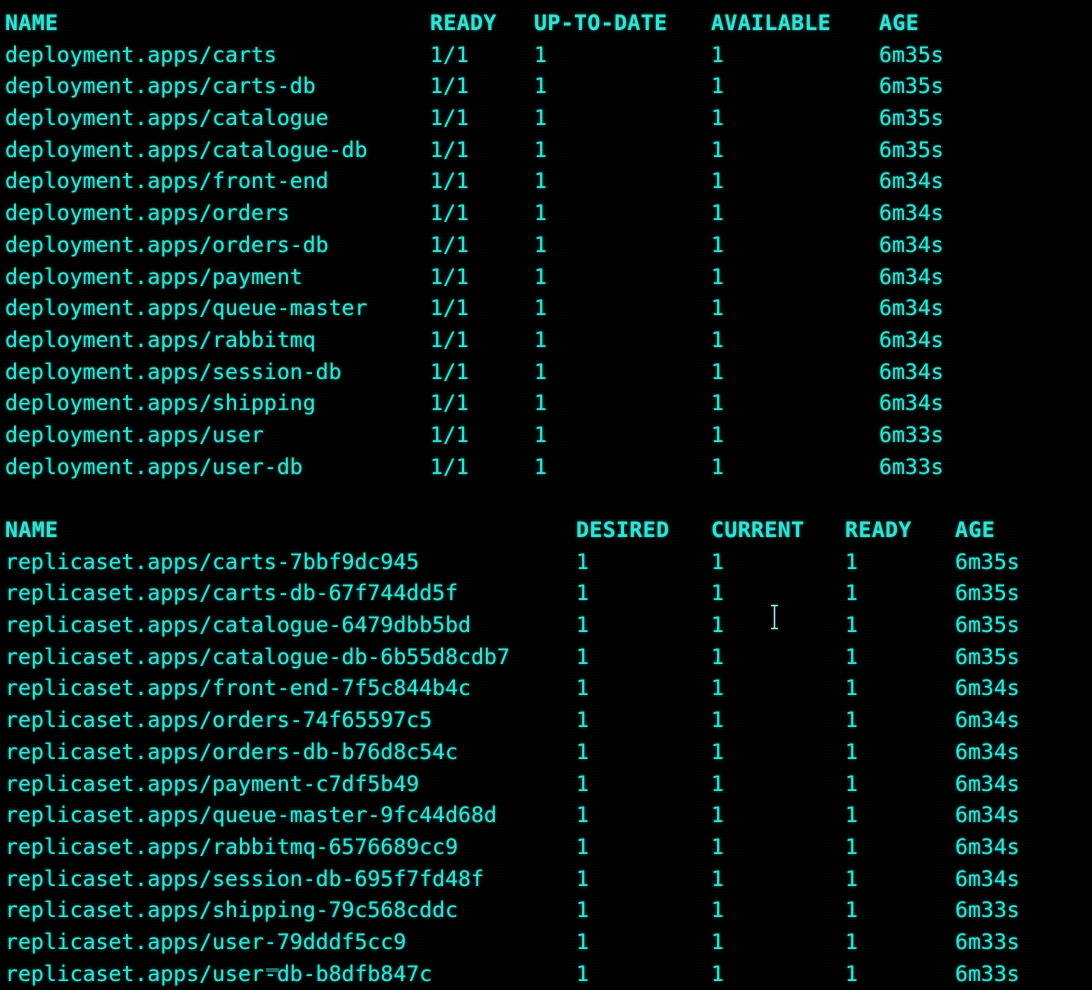 The image size is (1092, 990). Describe the element at coordinates (141, 55) in the screenshot. I see `deployment-name: deployment.apps/carts` at that location.